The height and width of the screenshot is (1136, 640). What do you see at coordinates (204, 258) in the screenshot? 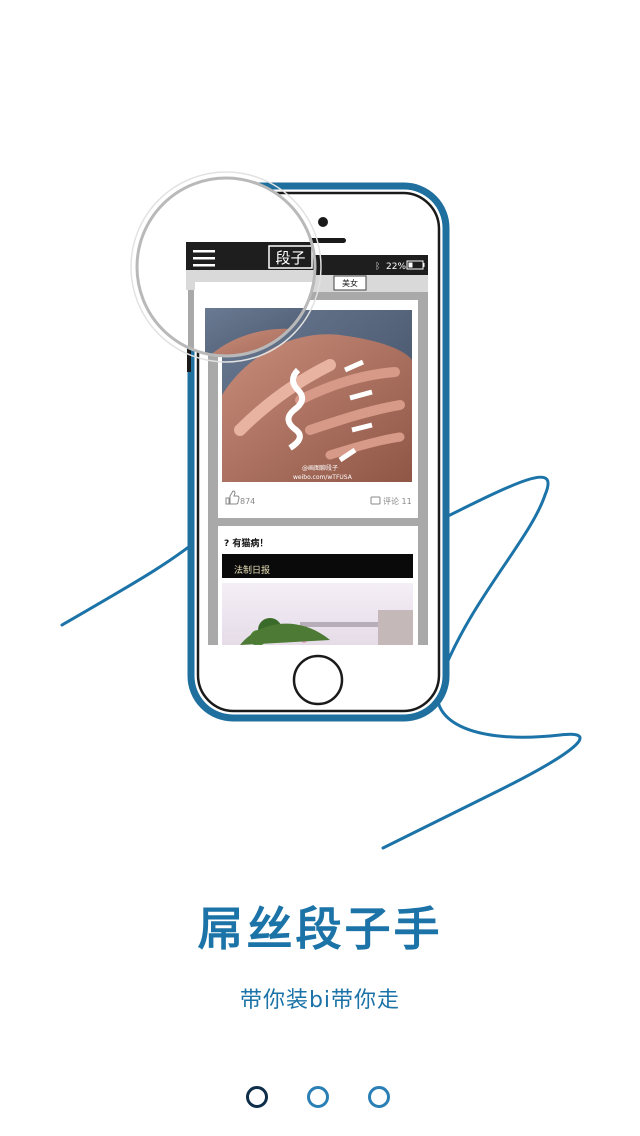
I see `hamburger-menu-icon` at bounding box center [204, 258].